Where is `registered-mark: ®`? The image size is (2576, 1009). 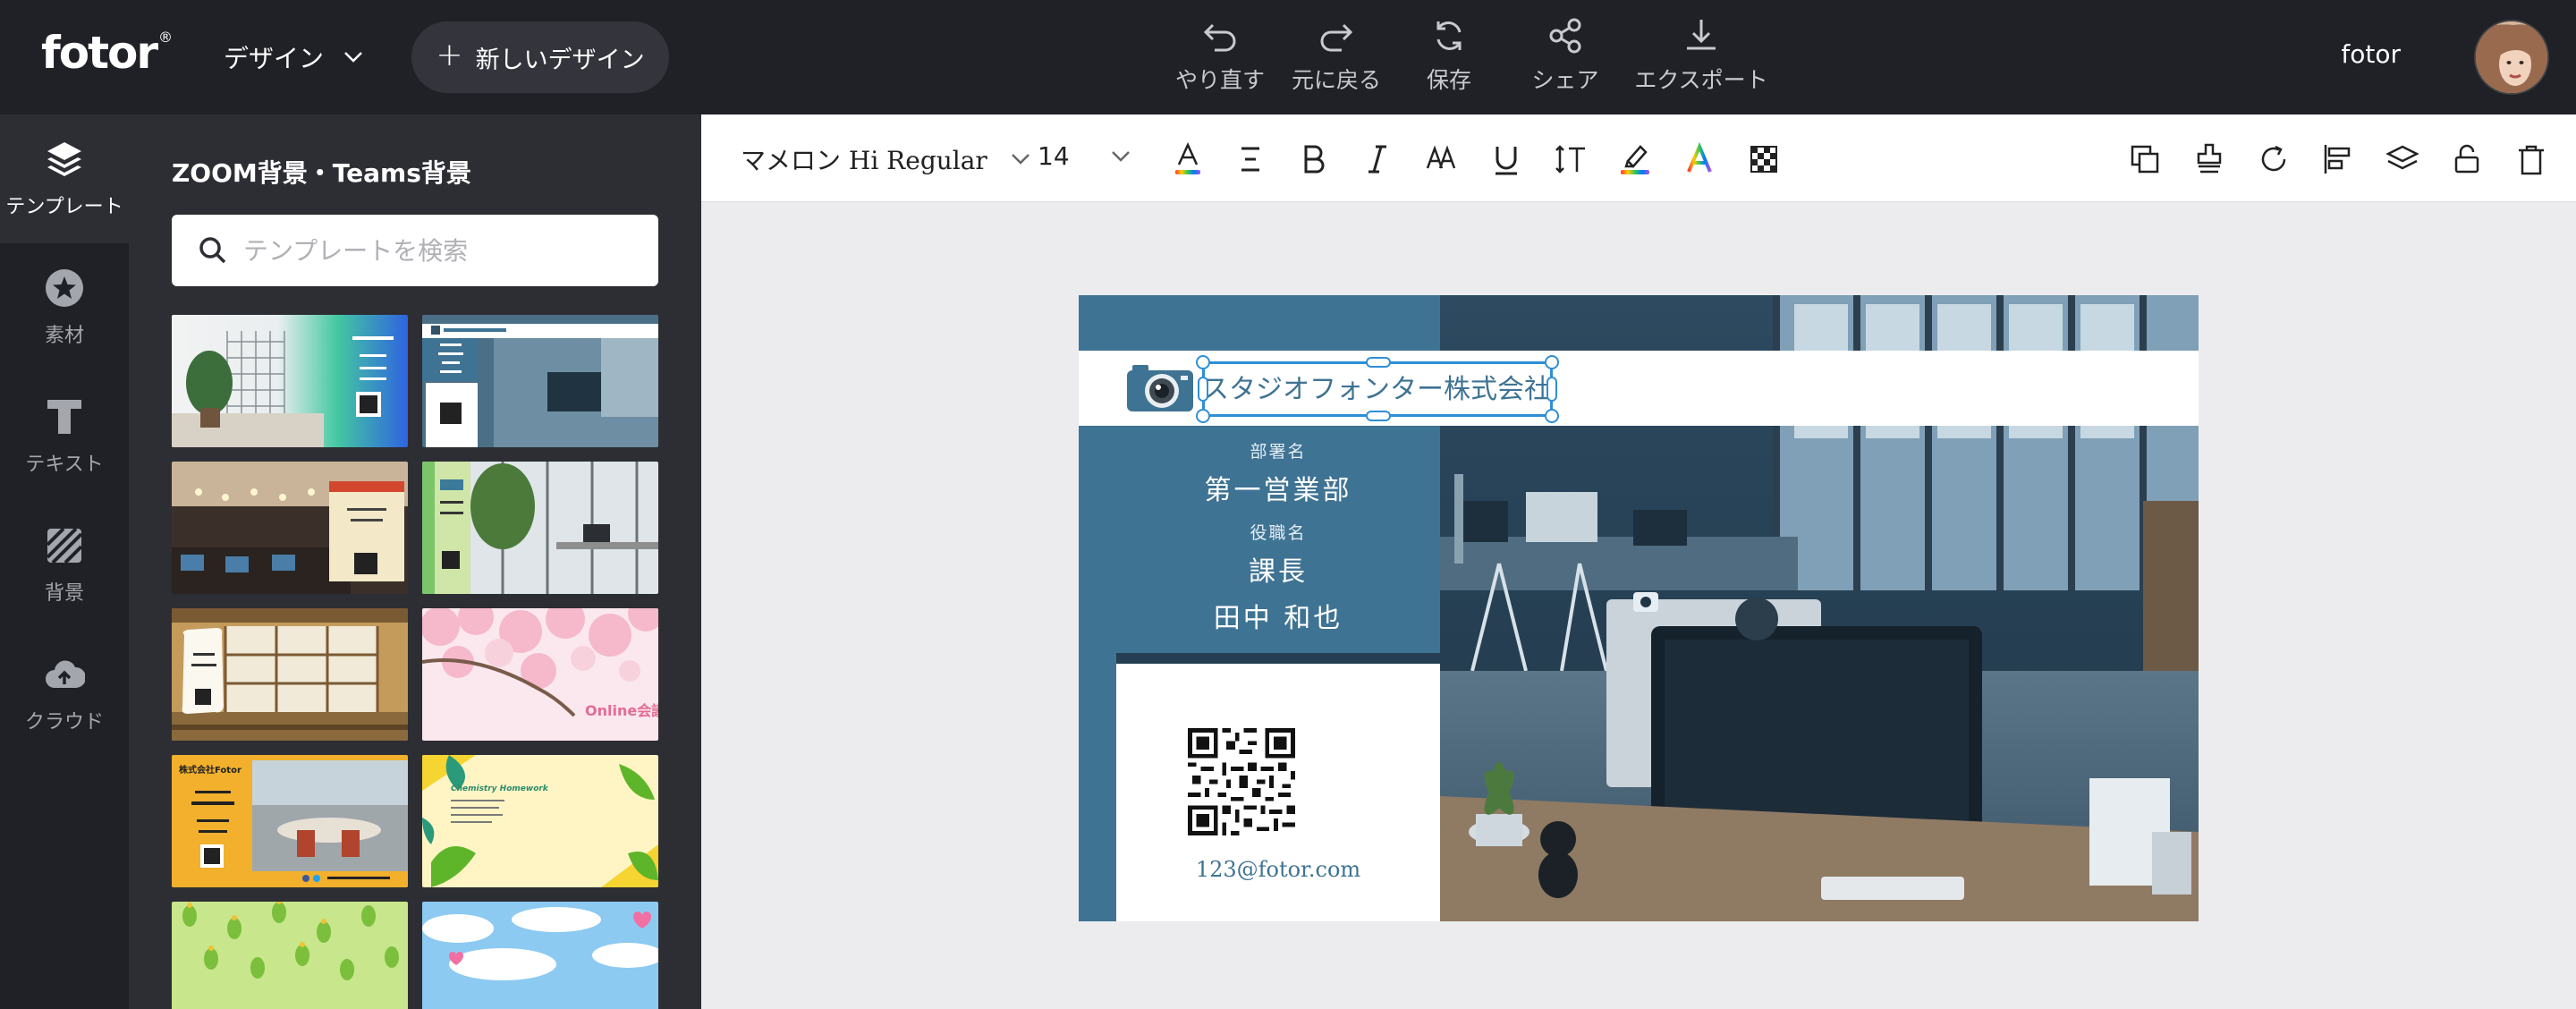
registered-mark: ® is located at coordinates (166, 37).